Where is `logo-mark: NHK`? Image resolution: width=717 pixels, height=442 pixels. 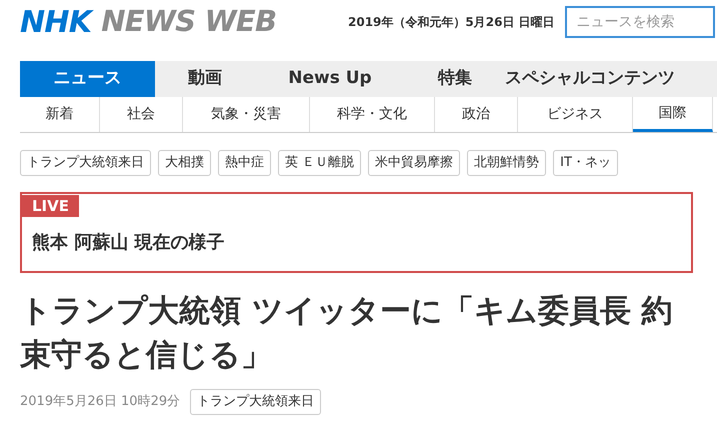 logo-mark: NHK is located at coordinates (56, 22).